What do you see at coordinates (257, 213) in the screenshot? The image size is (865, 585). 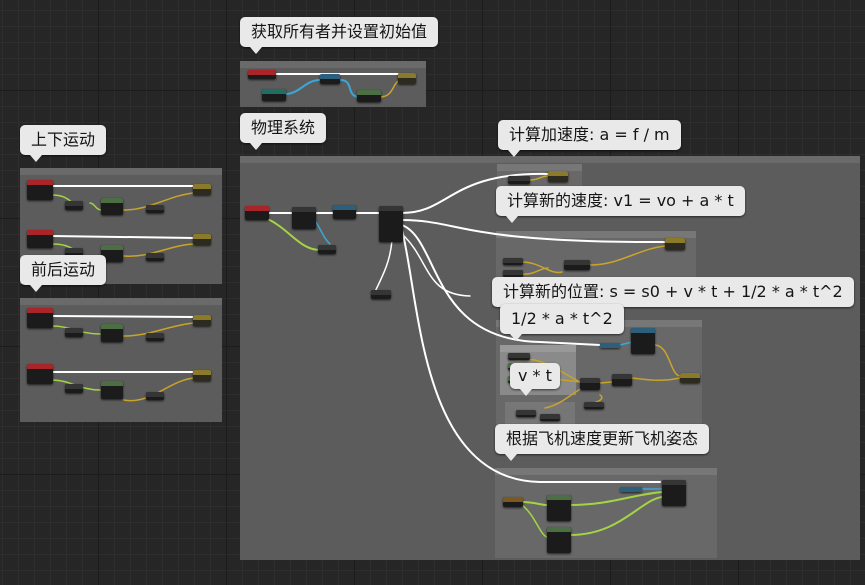 I see `event-tick-node` at bounding box center [257, 213].